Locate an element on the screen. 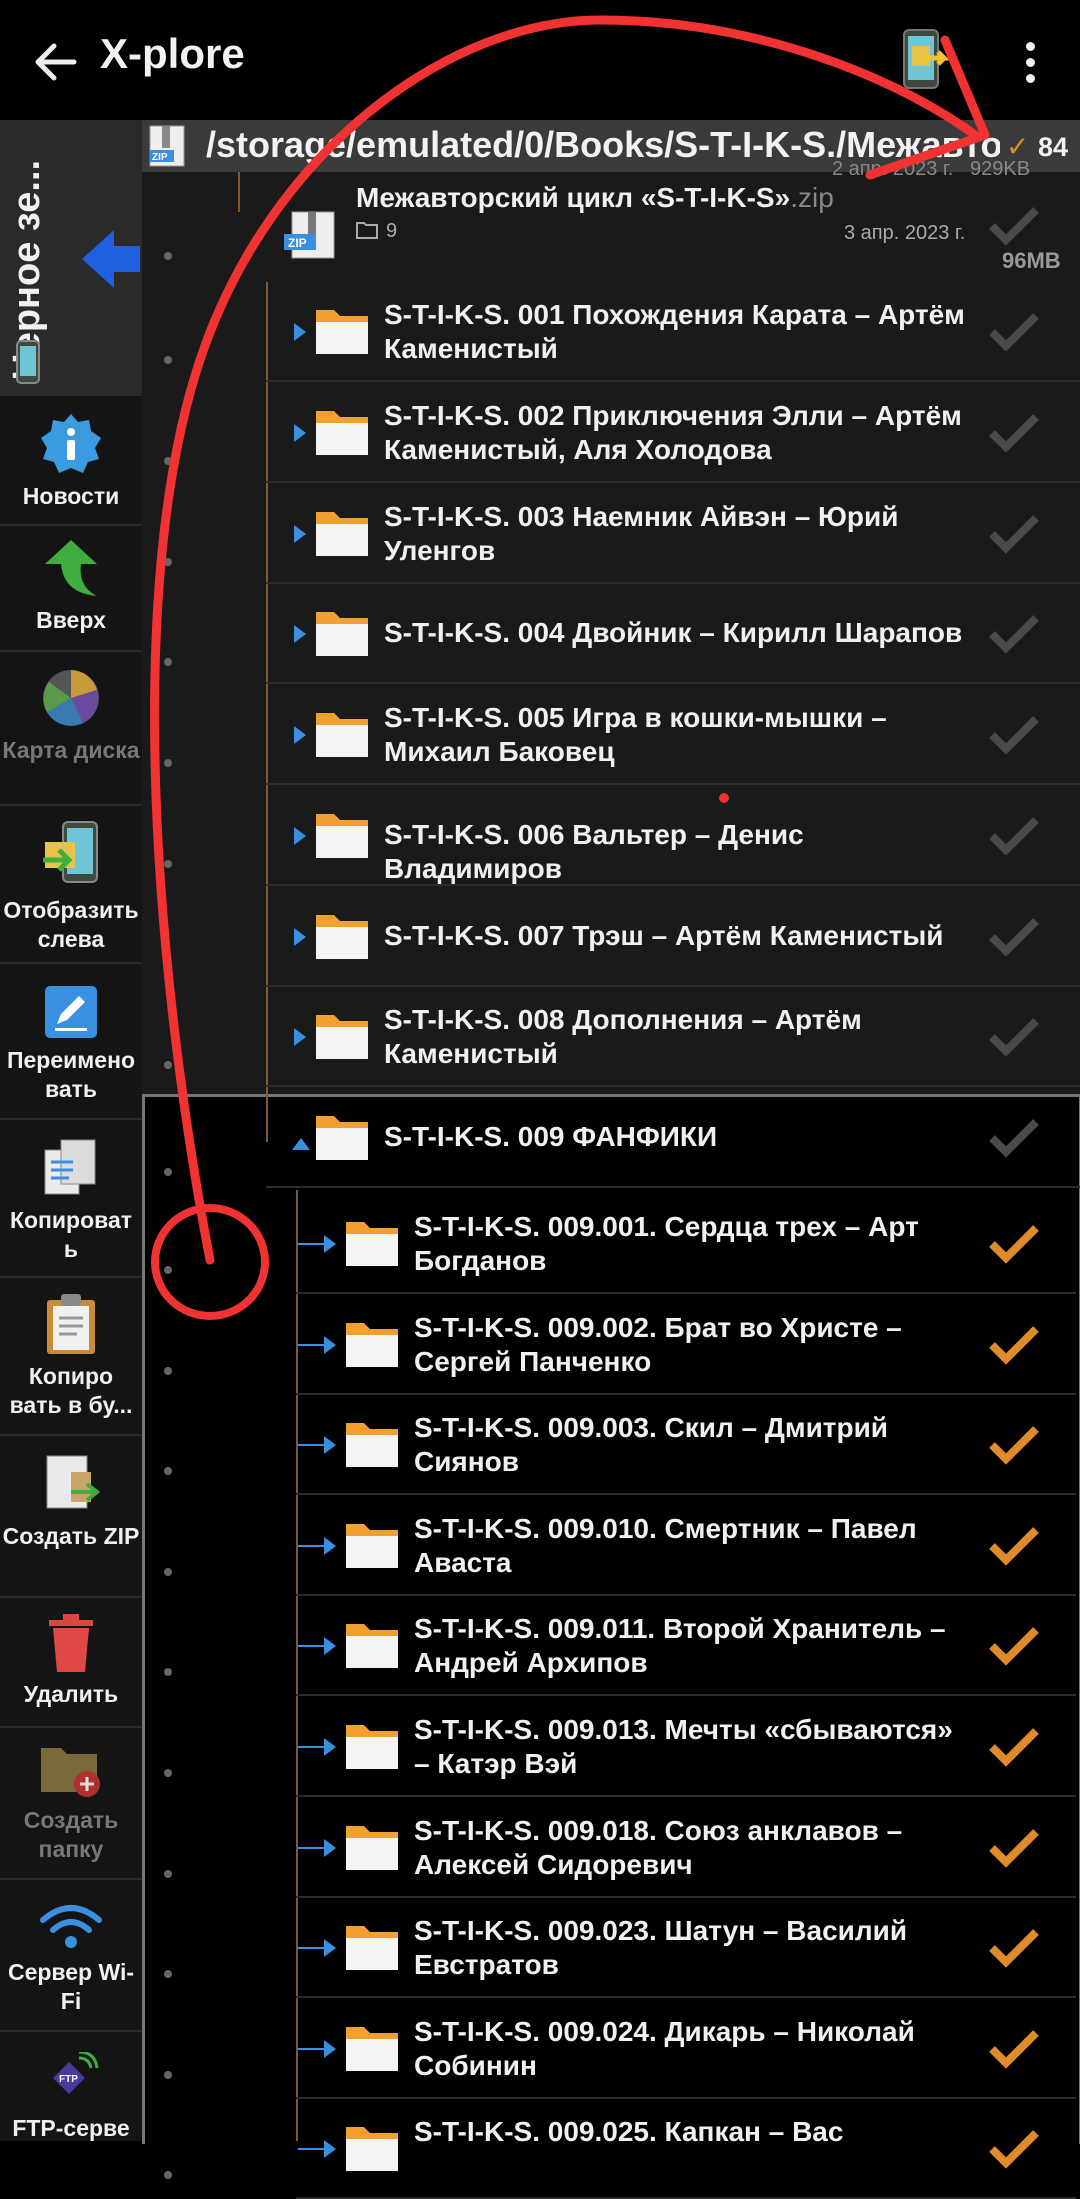 This screenshot has width=1080, height=2199. folder-name: S-T-I-K-S. 004 Двойник – Кирилл Шарапов is located at coordinates (673, 633).